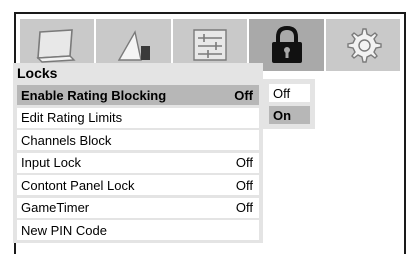 This screenshot has height=254, width=416. I want to click on menu-item-edit-rating-limits: Edit Rating Limits, so click(138, 117).